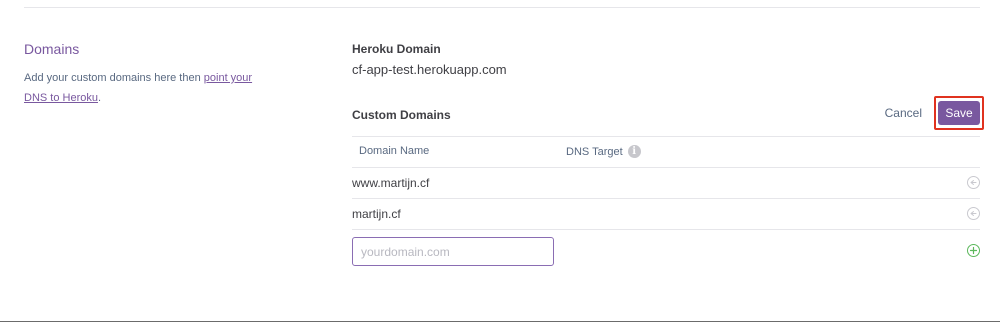  What do you see at coordinates (401, 115) in the screenshot?
I see `custom-domains-title: Custom Domains` at bounding box center [401, 115].